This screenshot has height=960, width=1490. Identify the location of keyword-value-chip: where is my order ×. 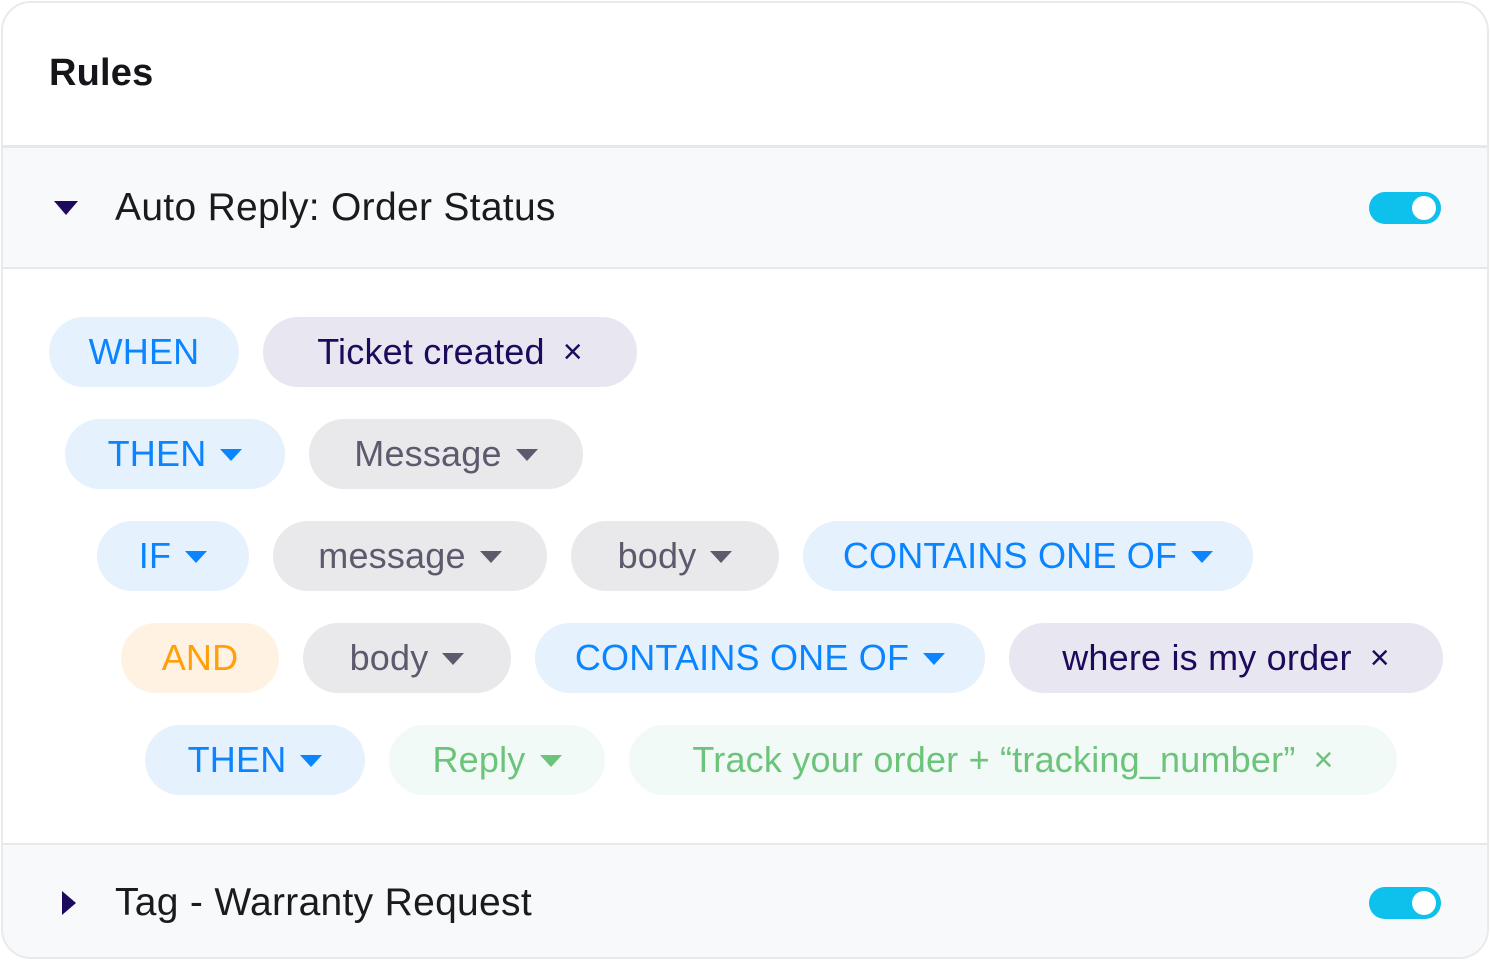
(1226, 658).